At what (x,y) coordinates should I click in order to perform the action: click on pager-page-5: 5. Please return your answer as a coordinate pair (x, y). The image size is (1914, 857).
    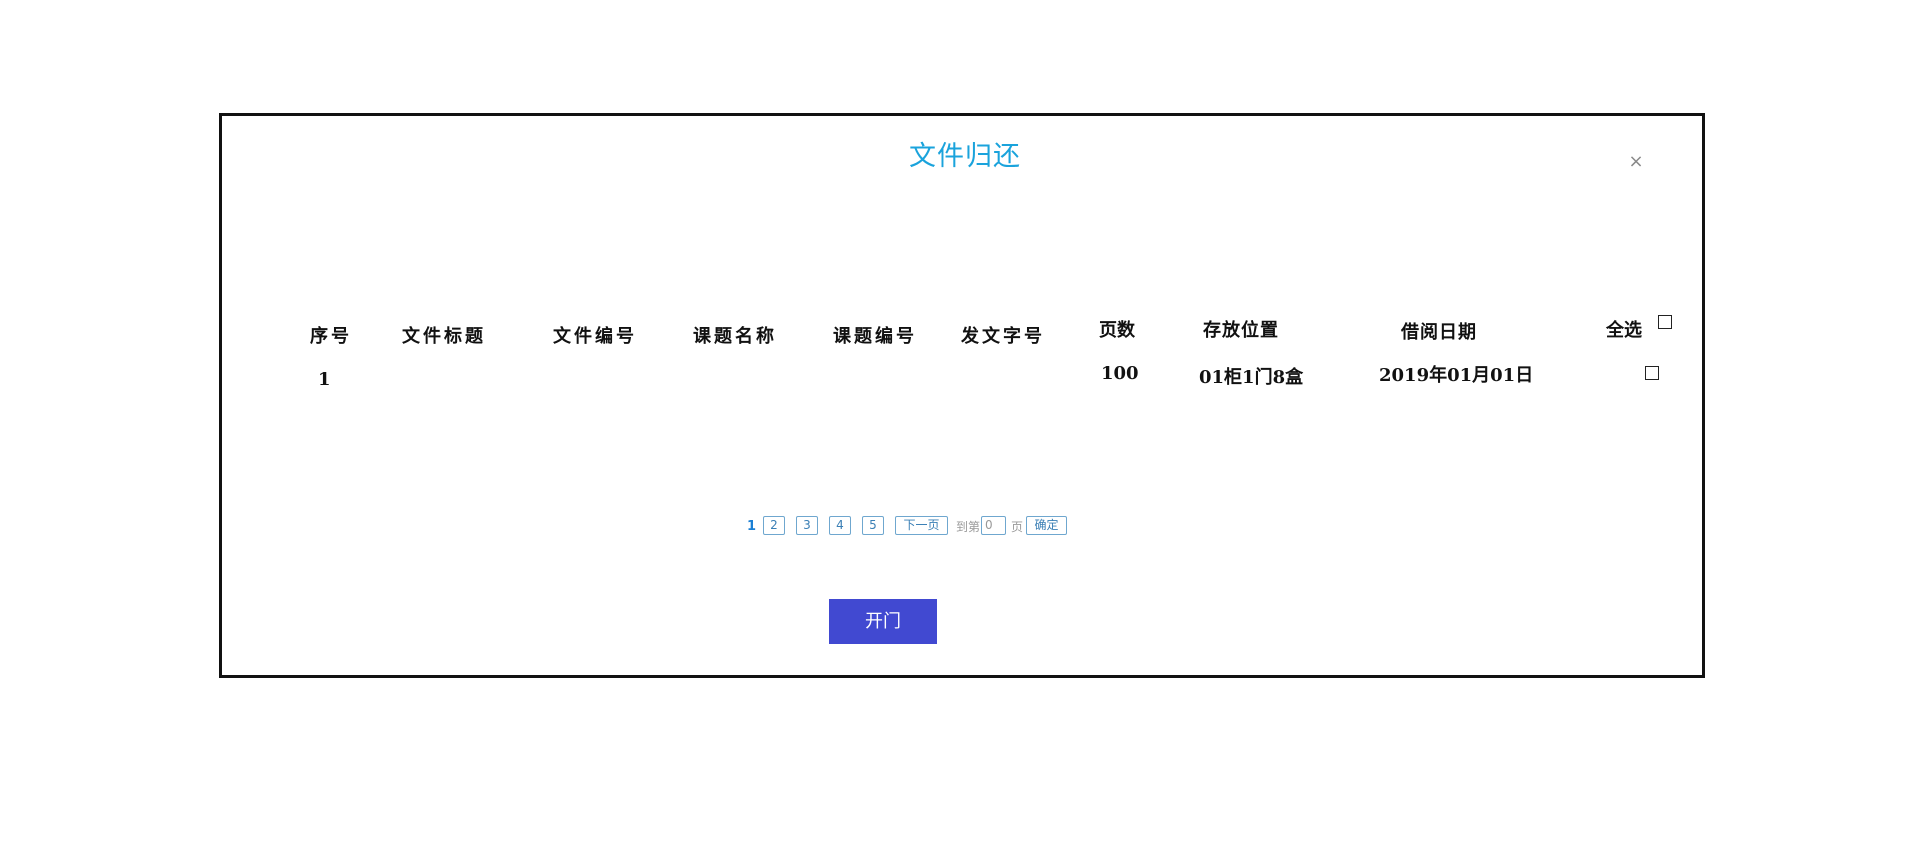
    Looking at the image, I should click on (873, 525).